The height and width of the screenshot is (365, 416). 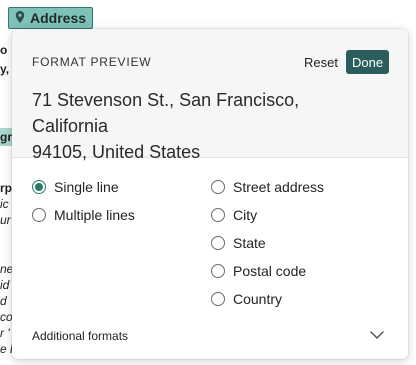 What do you see at coordinates (258, 299) in the screenshot?
I see `option-label: Country` at bounding box center [258, 299].